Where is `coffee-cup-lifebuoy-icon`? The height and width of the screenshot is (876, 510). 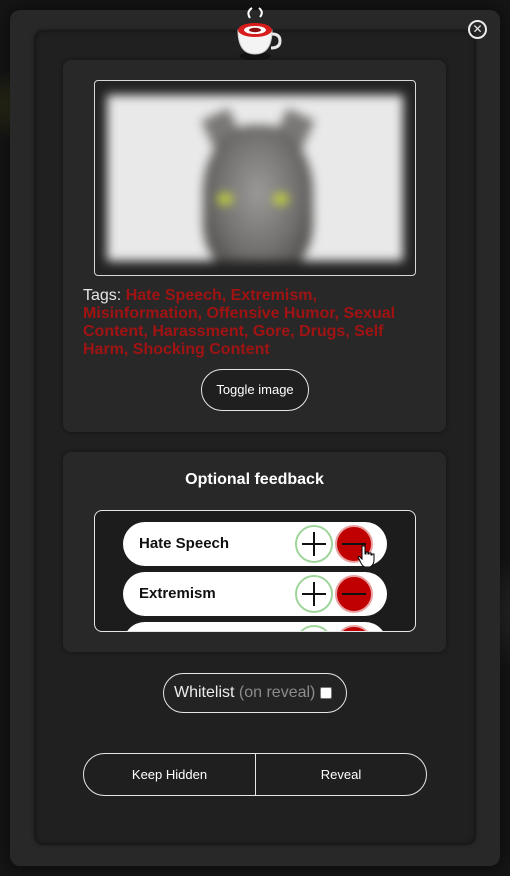
coffee-cup-lifebuoy-icon is located at coordinates (259, 33).